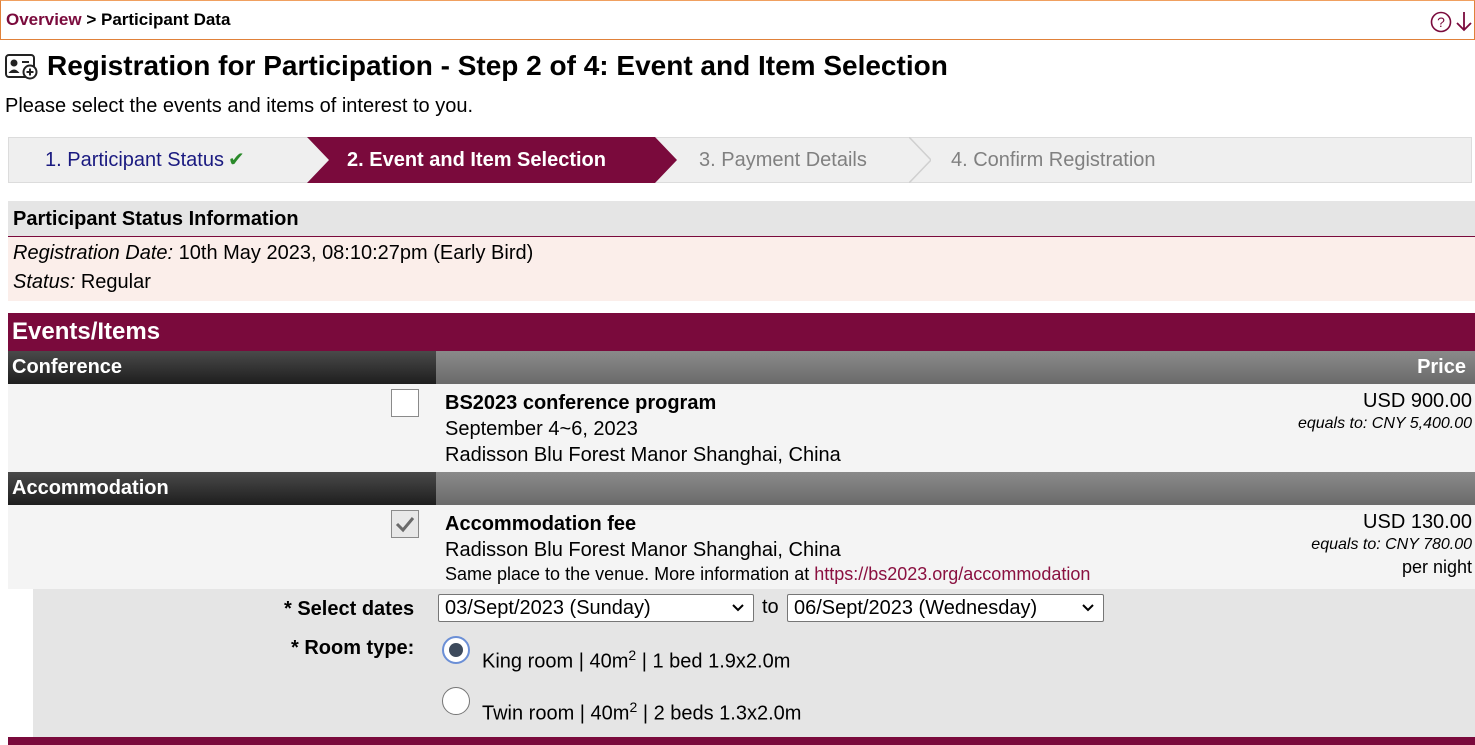 The width and height of the screenshot is (1475, 745). What do you see at coordinates (955, 488) in the screenshot?
I see `category-accommodation-bar` at bounding box center [955, 488].